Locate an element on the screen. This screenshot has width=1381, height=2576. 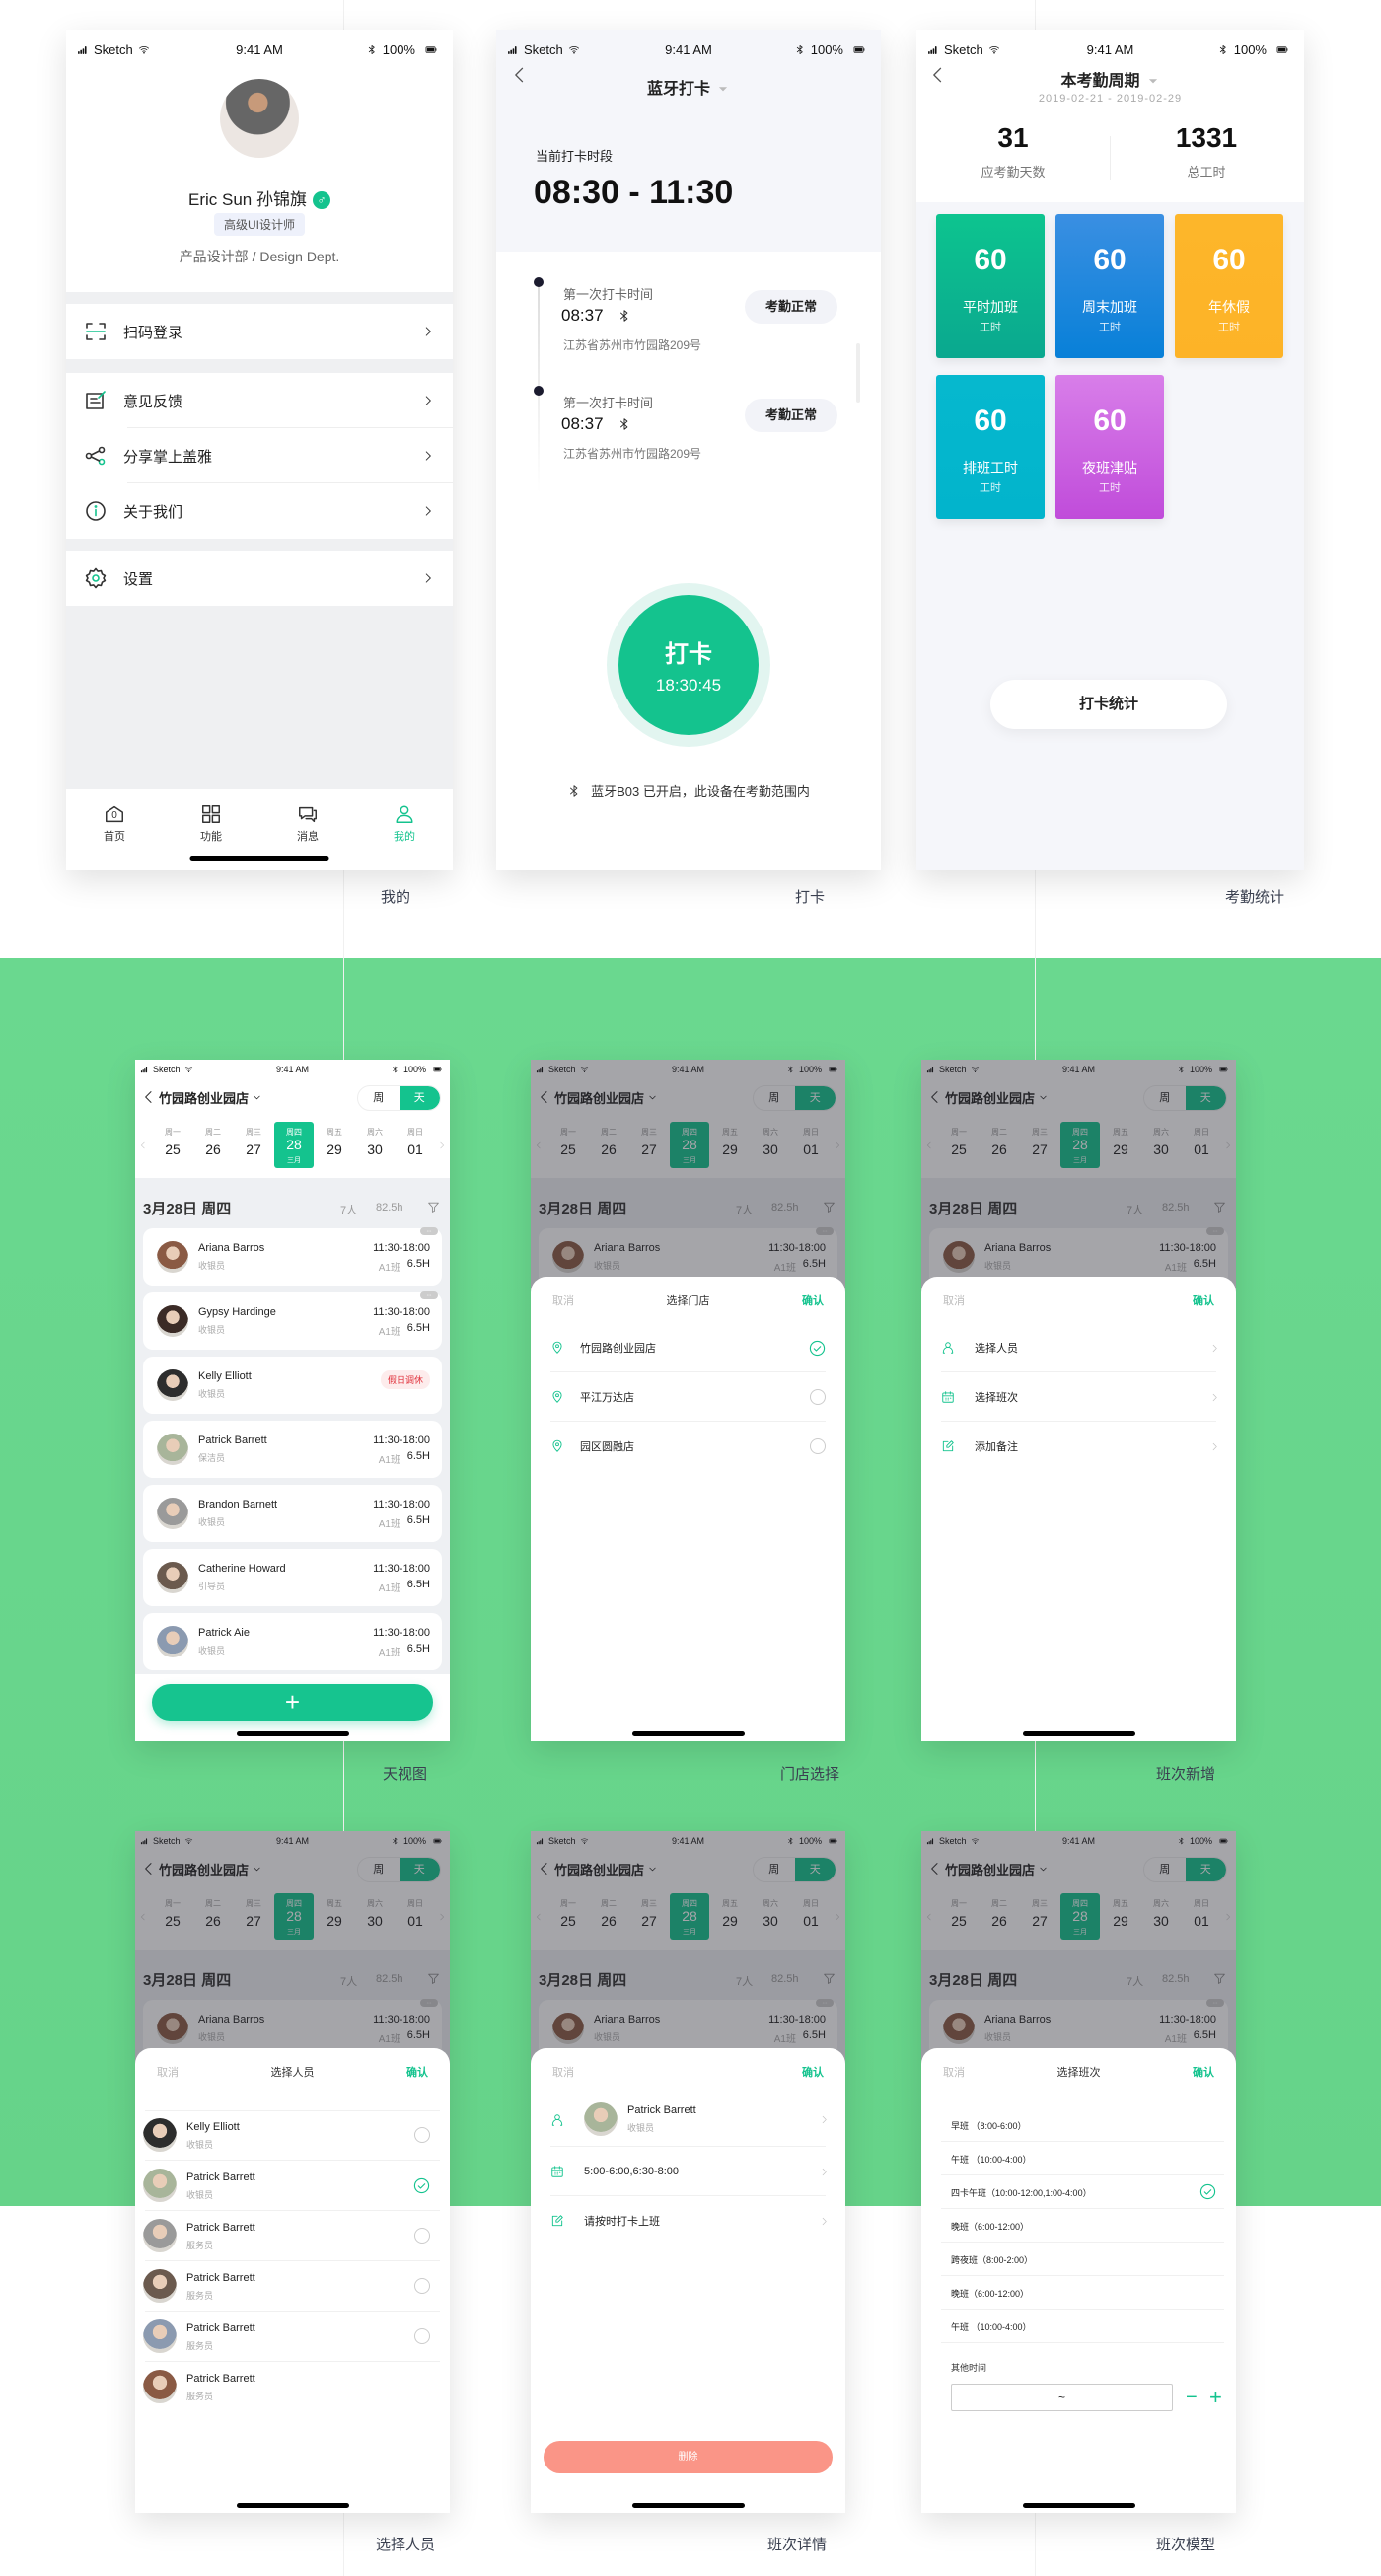
toggle-day: 天 is located at coordinates (420, 1098).